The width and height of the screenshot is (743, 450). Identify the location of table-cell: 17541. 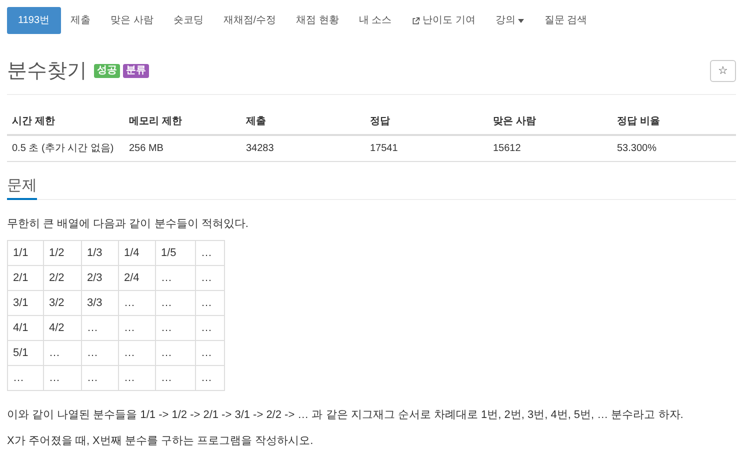
(426, 148).